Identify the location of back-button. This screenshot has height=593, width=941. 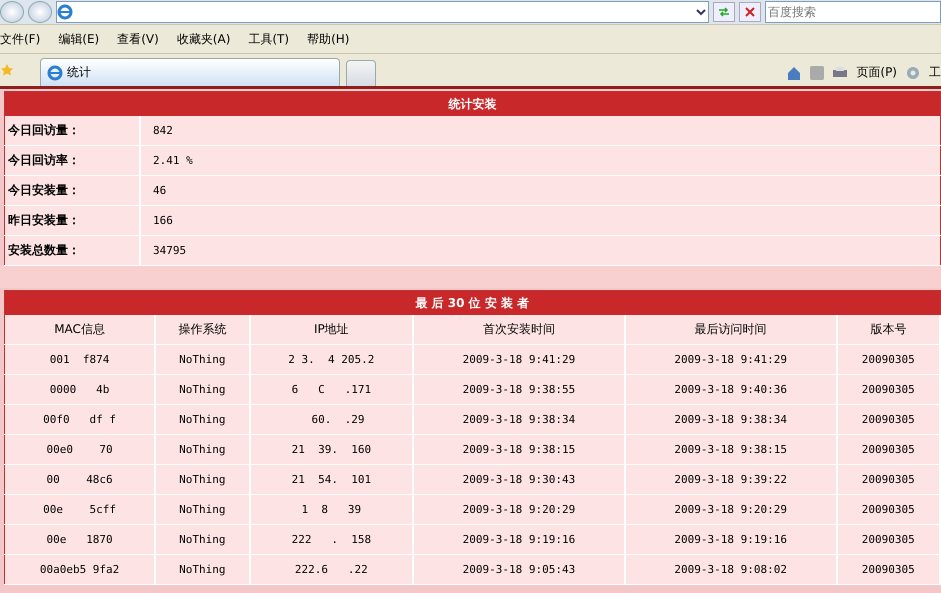
(12, 12).